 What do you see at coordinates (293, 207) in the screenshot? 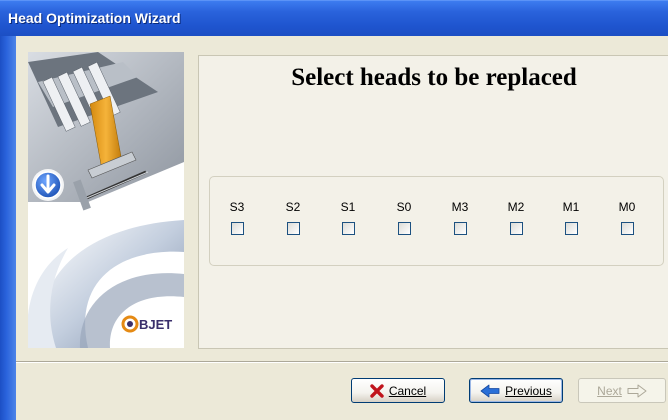
I see `head-label-s2: S2` at bounding box center [293, 207].